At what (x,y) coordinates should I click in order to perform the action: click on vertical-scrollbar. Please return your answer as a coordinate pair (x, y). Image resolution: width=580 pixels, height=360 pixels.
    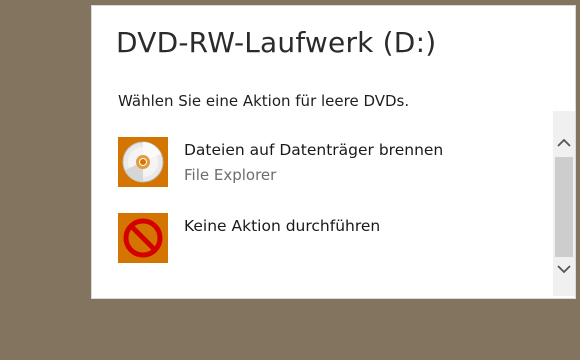
    Looking at the image, I should click on (564, 203).